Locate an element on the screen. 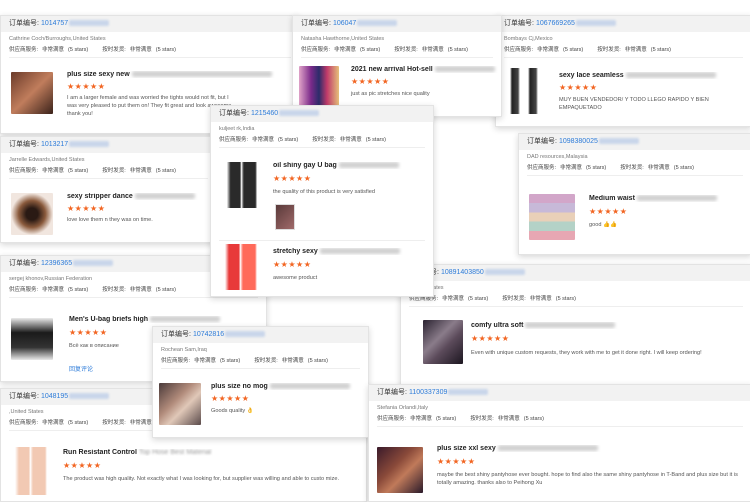 This screenshot has width=750, height=502. customer-name: Stefania Orlandi,Italy is located at coordinates (403, 408).